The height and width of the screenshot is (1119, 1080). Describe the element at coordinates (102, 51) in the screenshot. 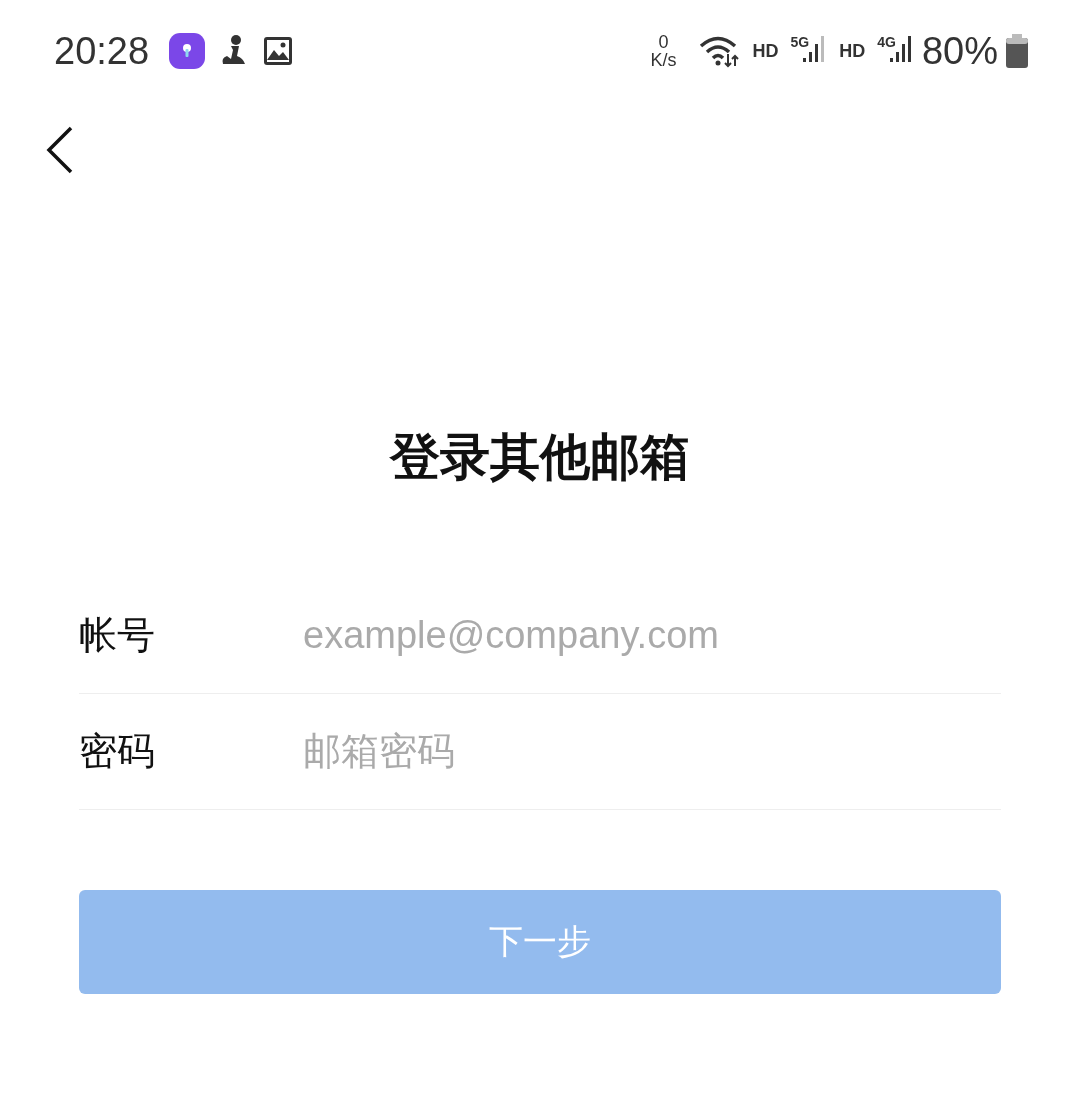

I see `clock: 20:28` at that location.